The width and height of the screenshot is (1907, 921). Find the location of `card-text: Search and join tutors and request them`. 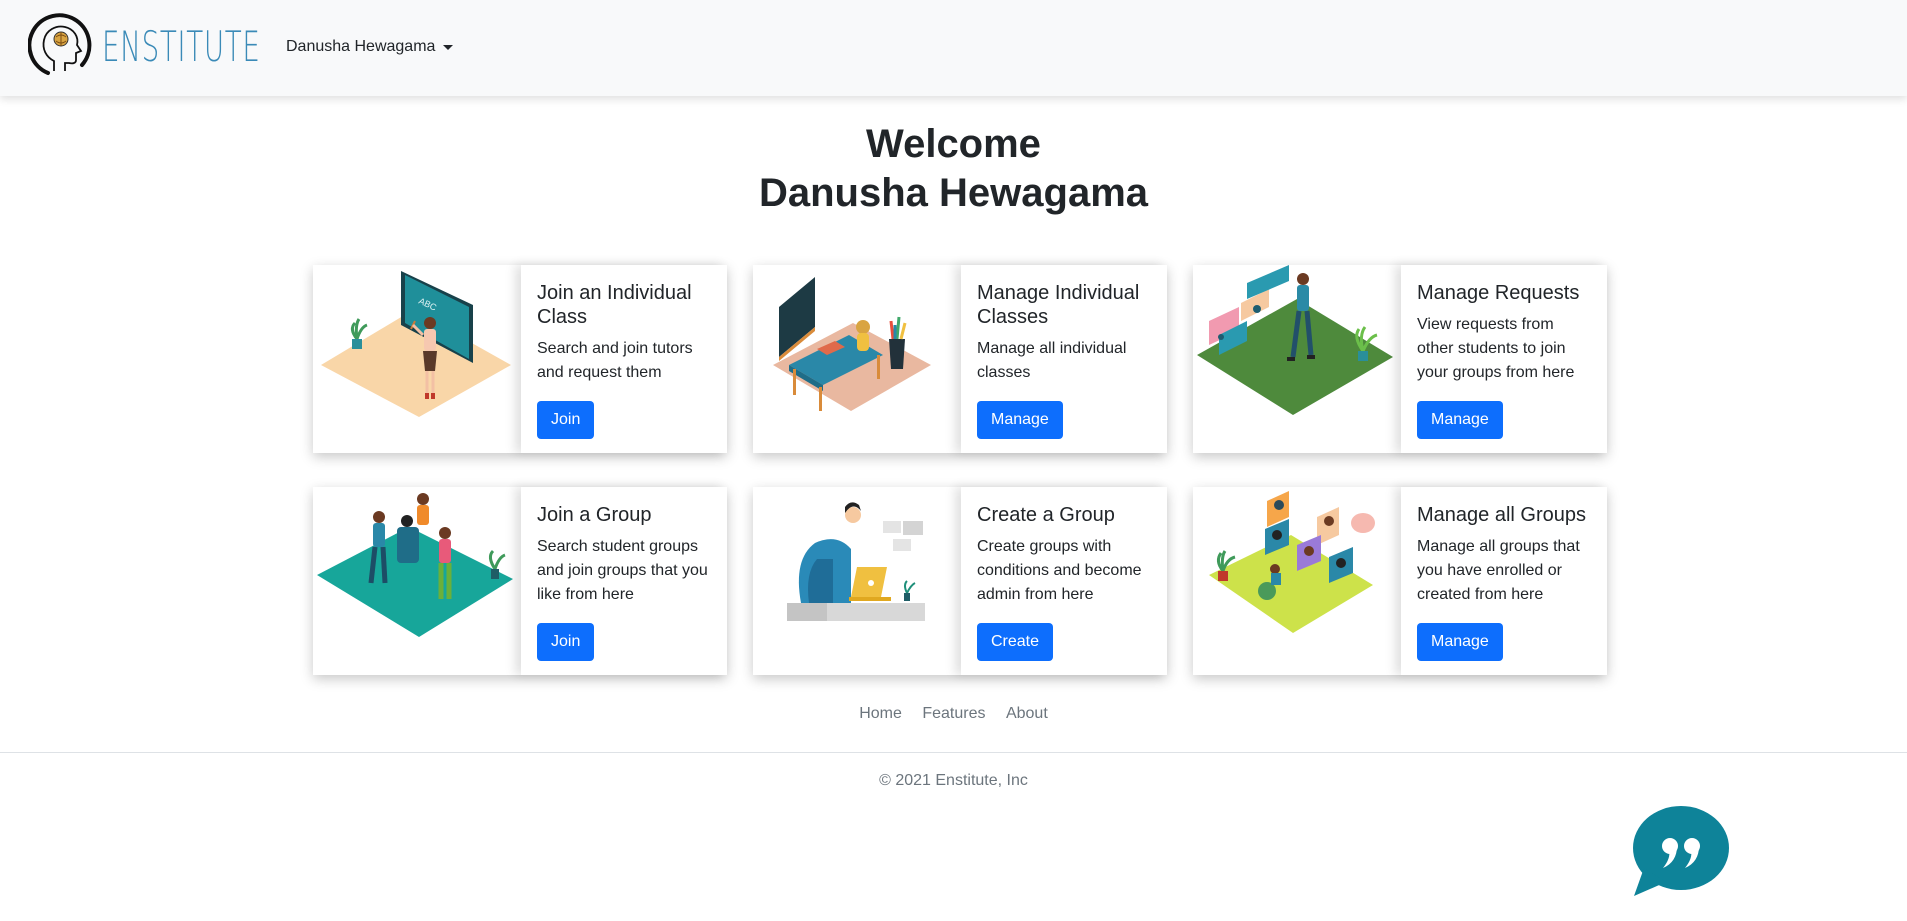

card-text: Search and join tutors and request them is located at coordinates (615, 360).